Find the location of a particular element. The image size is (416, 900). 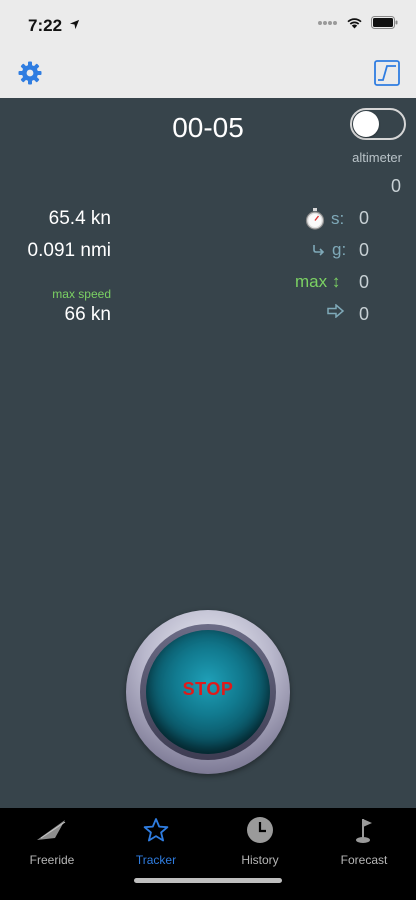

stat-label-max-vertical: max ↕ is located at coordinates (318, 281).